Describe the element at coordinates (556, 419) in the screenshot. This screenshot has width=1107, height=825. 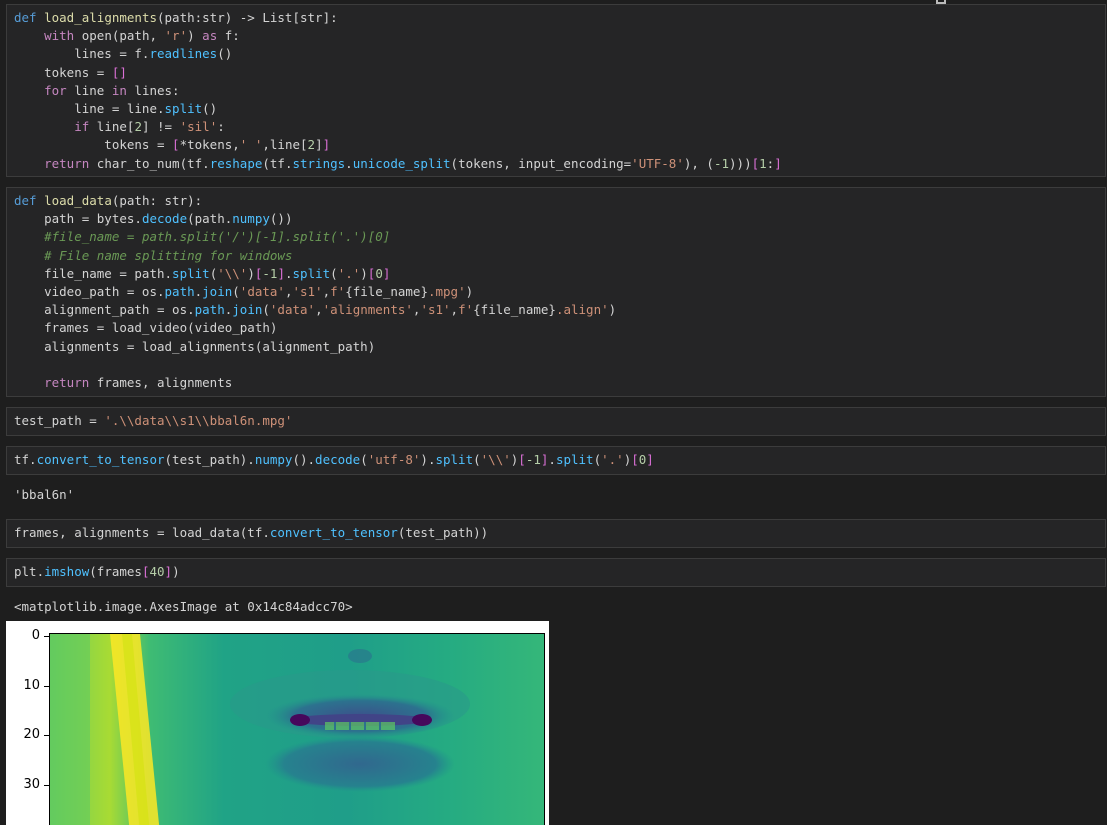
I see `code-editor: test_path = '.\\data\\s1\\bbal6n.mpg'` at that location.